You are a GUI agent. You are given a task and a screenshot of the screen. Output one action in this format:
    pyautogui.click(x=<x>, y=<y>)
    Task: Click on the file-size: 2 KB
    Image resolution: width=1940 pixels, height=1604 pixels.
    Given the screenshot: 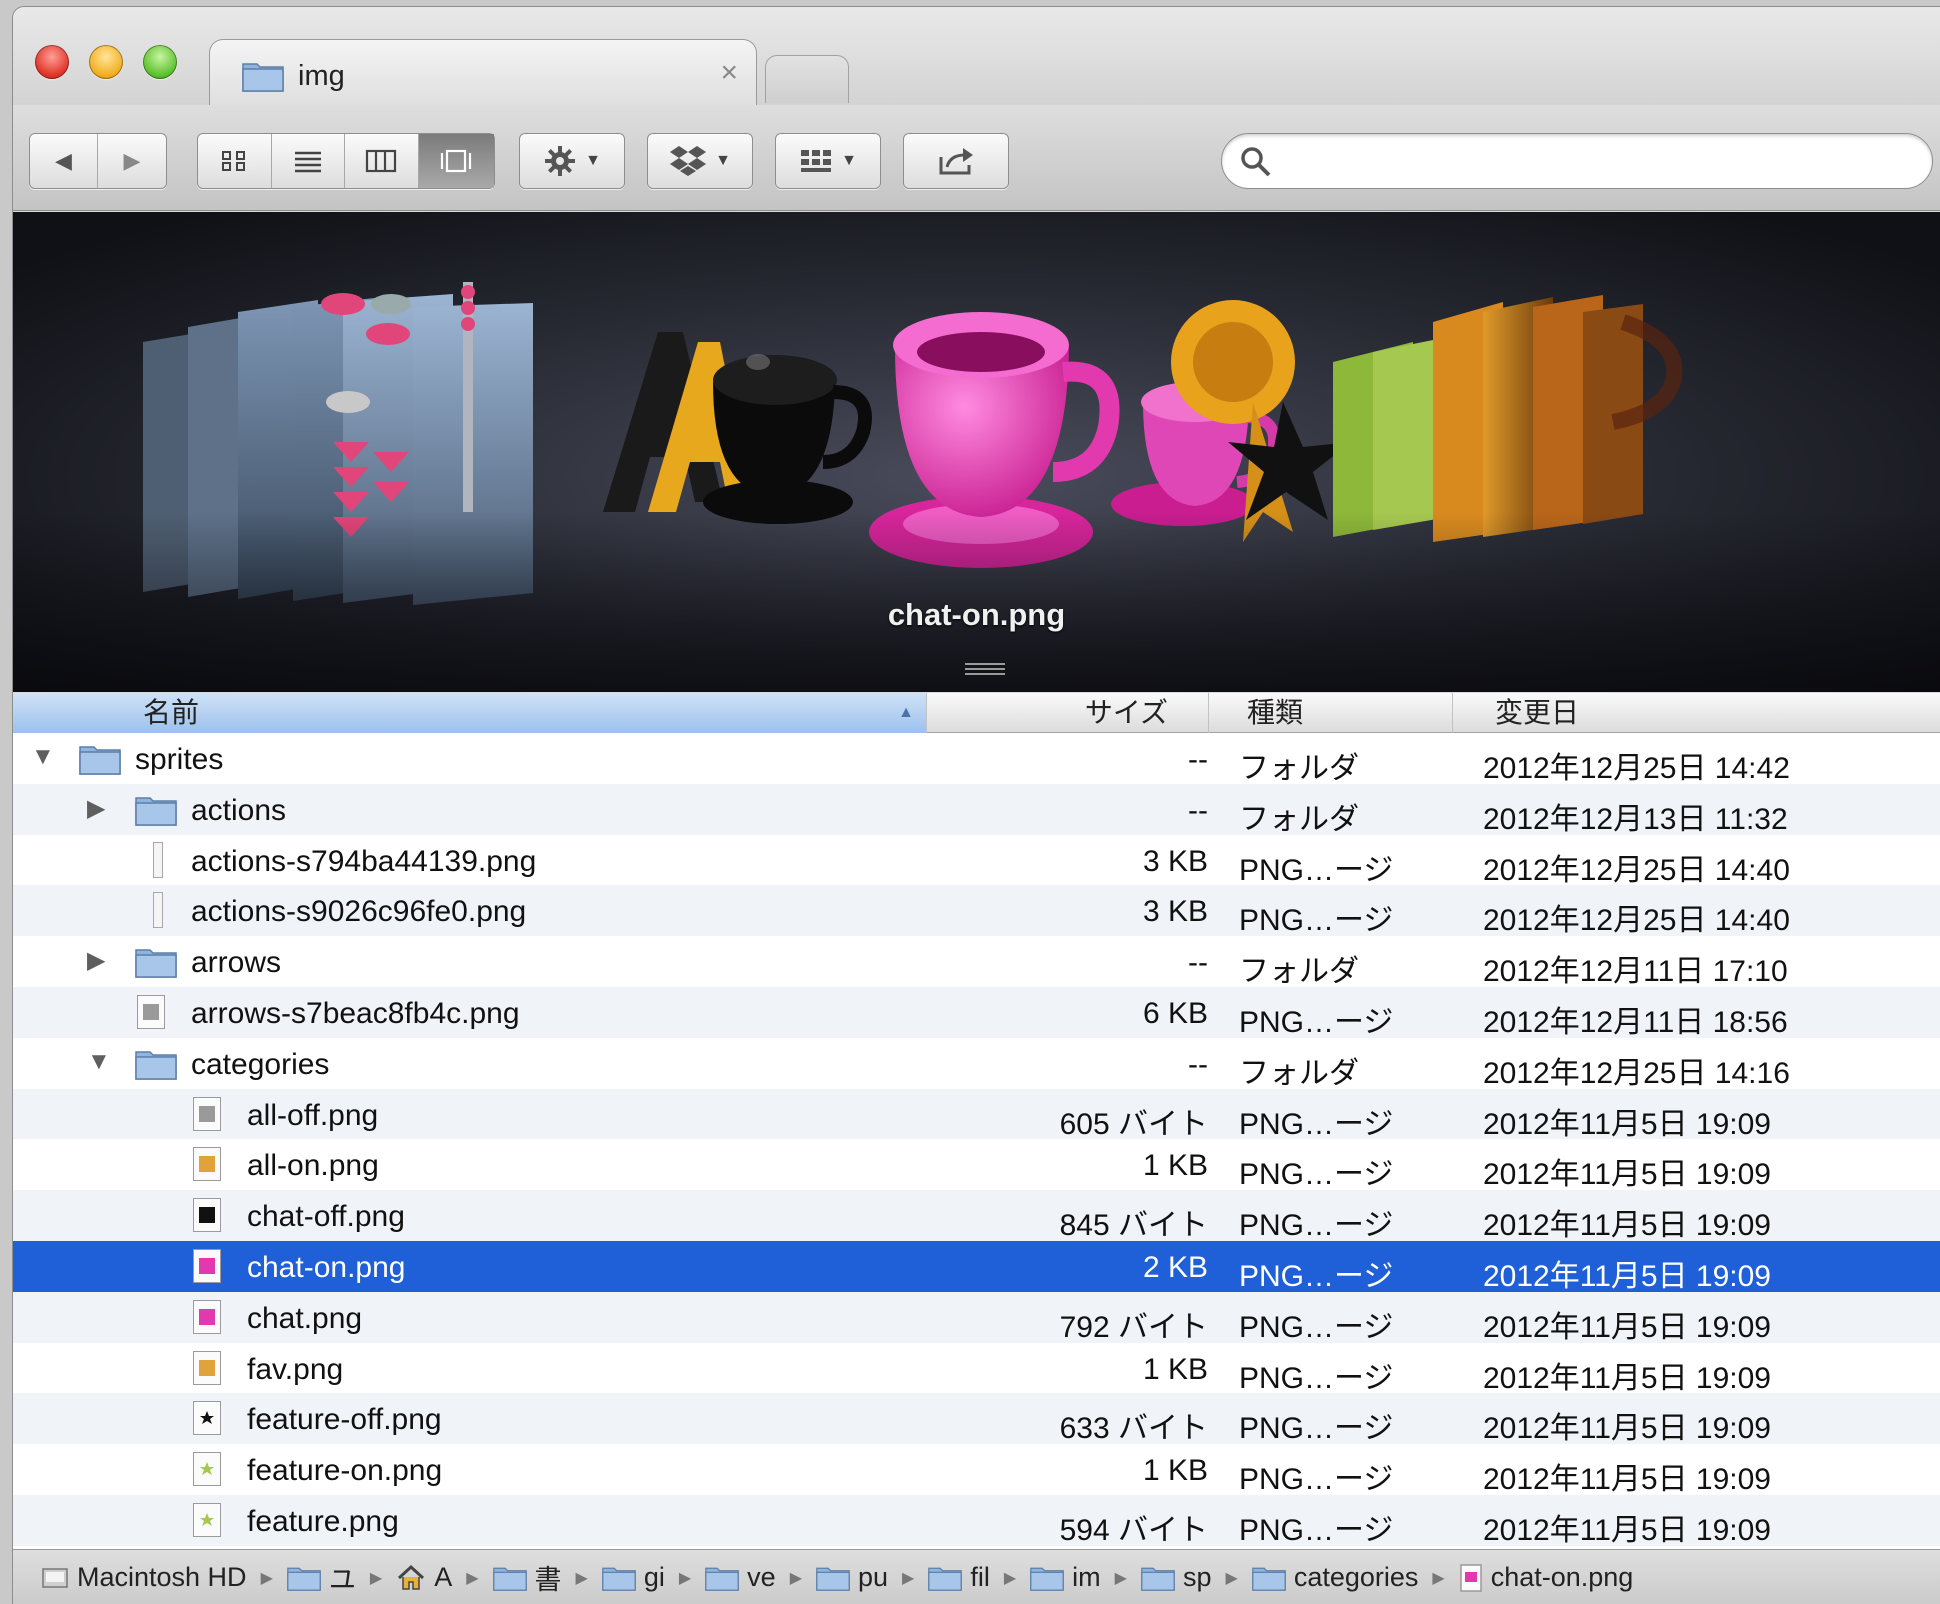 What is the action you would take?
    pyautogui.click(x=1175, y=1267)
    